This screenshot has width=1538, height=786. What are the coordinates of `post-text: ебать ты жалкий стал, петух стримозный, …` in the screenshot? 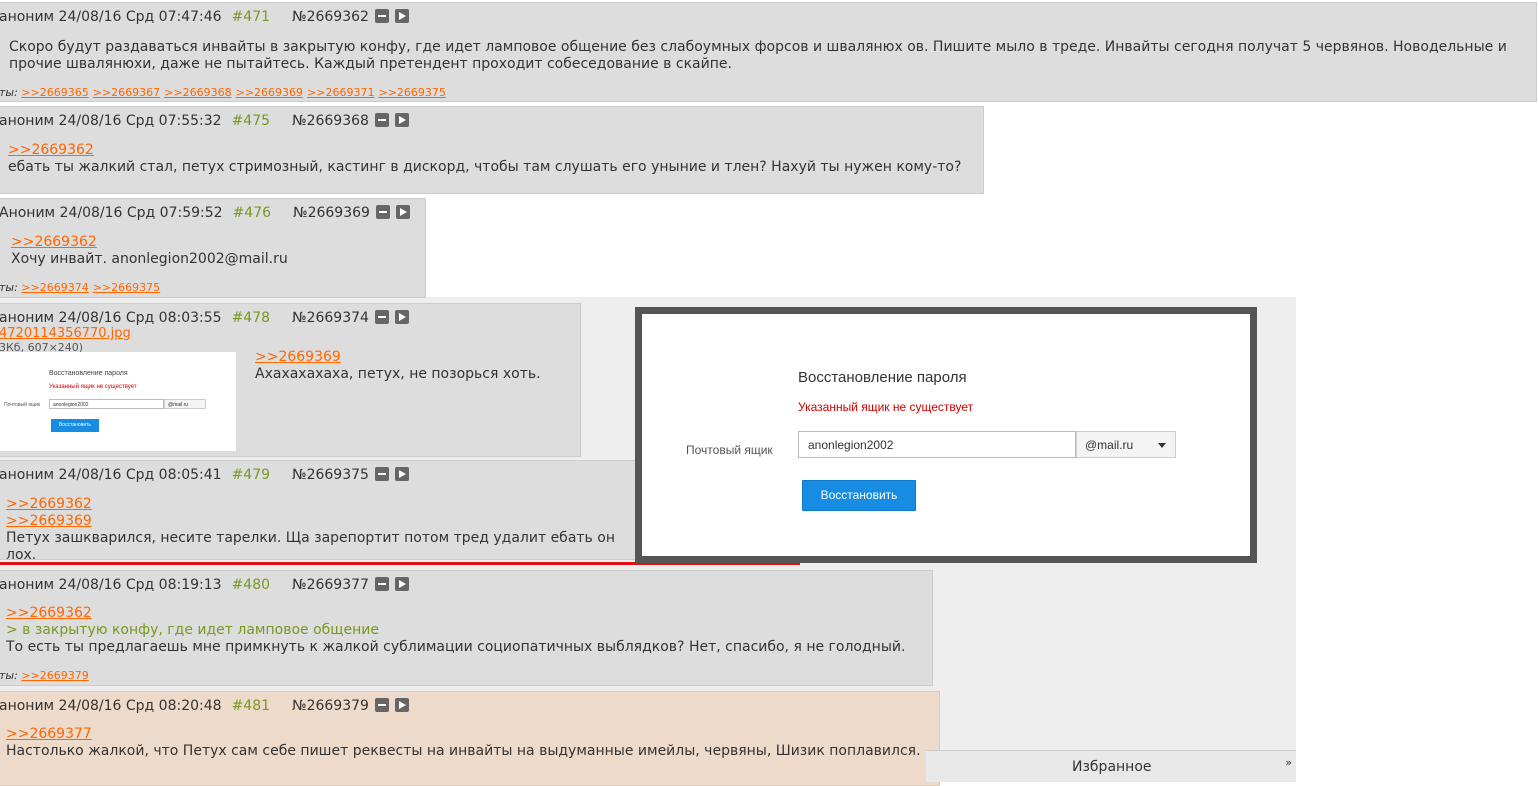 It's located at (485, 167).